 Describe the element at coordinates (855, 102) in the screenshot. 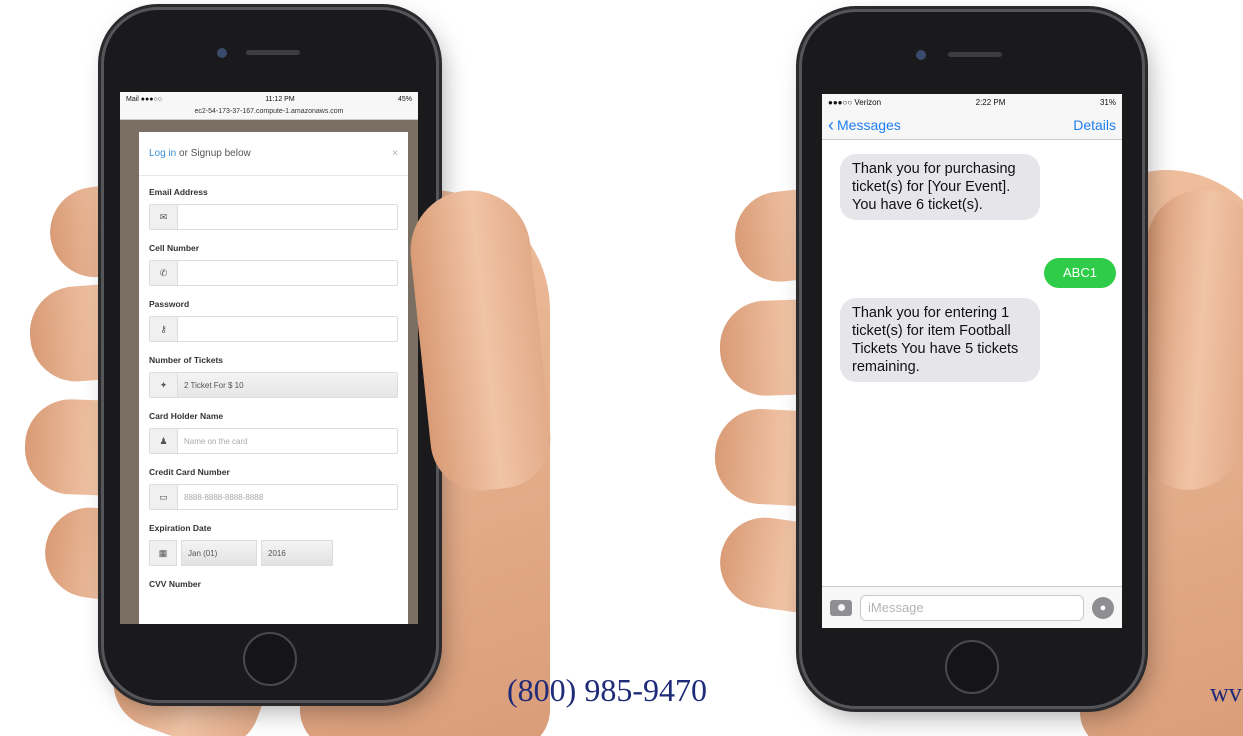

I see `carrier-text: ●●●○○ Verizon` at that location.